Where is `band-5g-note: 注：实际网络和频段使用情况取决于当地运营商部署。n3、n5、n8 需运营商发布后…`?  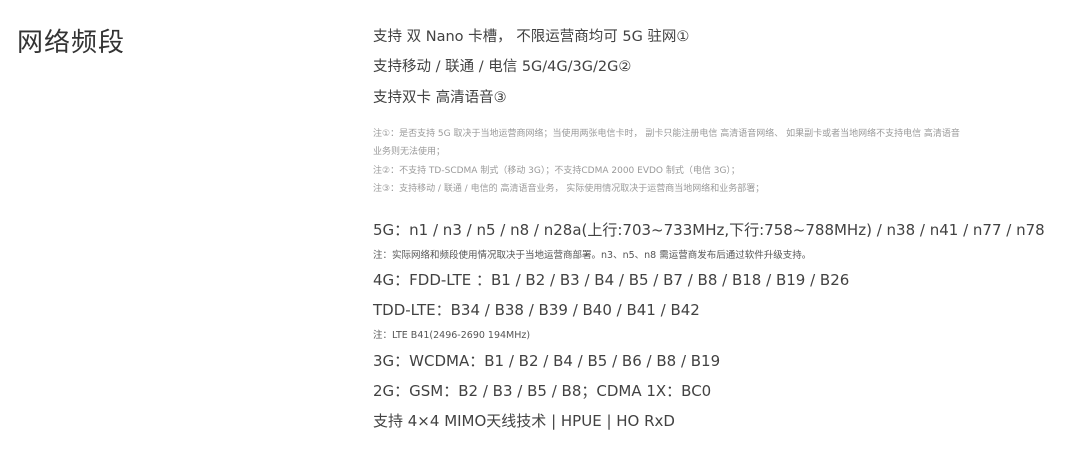 band-5g-note: 注：实际网络和频段使用情况取决于当地运营商部署。n3、n5、n8 需运营商发布后… is located at coordinates (592, 255).